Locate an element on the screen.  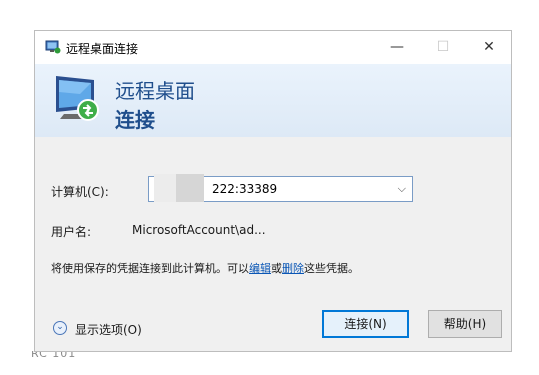
minimize-button: — is located at coordinates (397, 47).